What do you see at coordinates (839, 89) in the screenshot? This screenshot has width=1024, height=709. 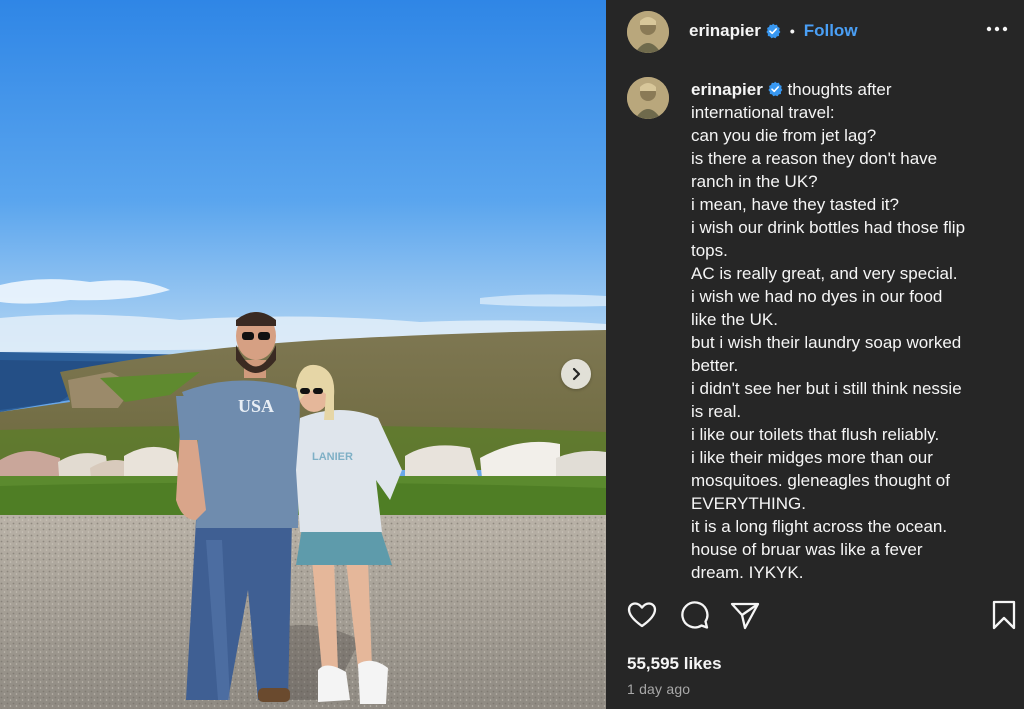 I see `caption-text-line: thoughts after` at bounding box center [839, 89].